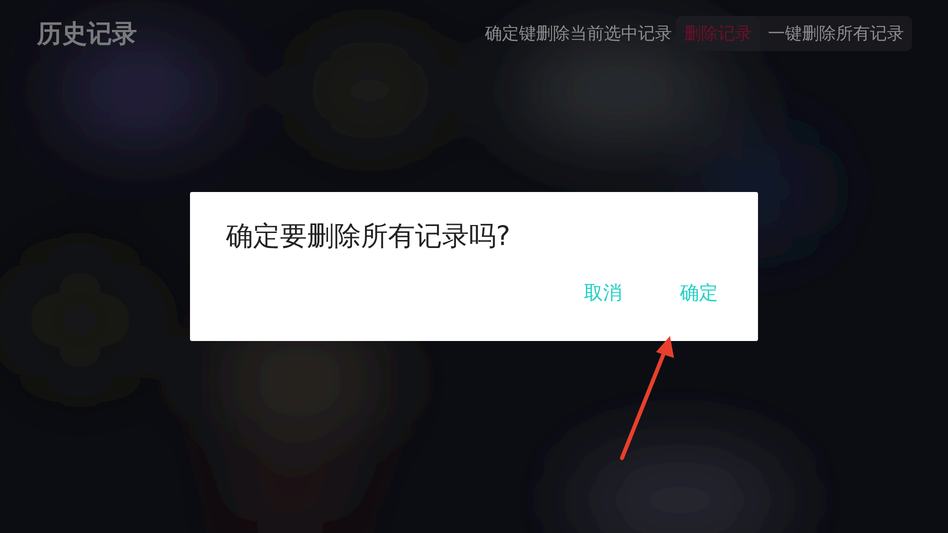 The image size is (948, 533). I want to click on toolbar-button: 一键删除所有记录, so click(836, 33).